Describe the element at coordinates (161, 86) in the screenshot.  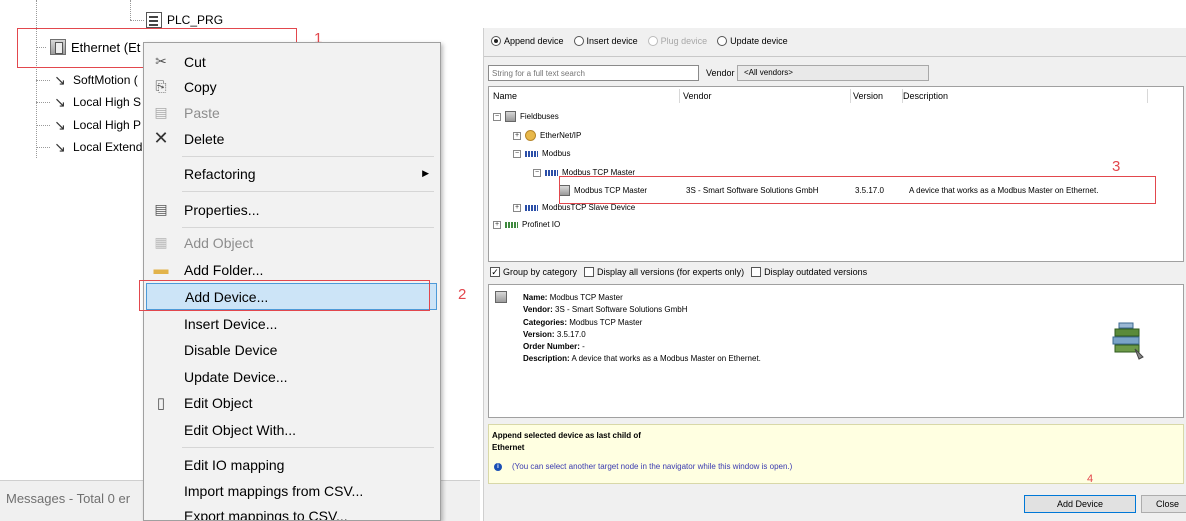
I see `copy-icon: ⎘` at that location.